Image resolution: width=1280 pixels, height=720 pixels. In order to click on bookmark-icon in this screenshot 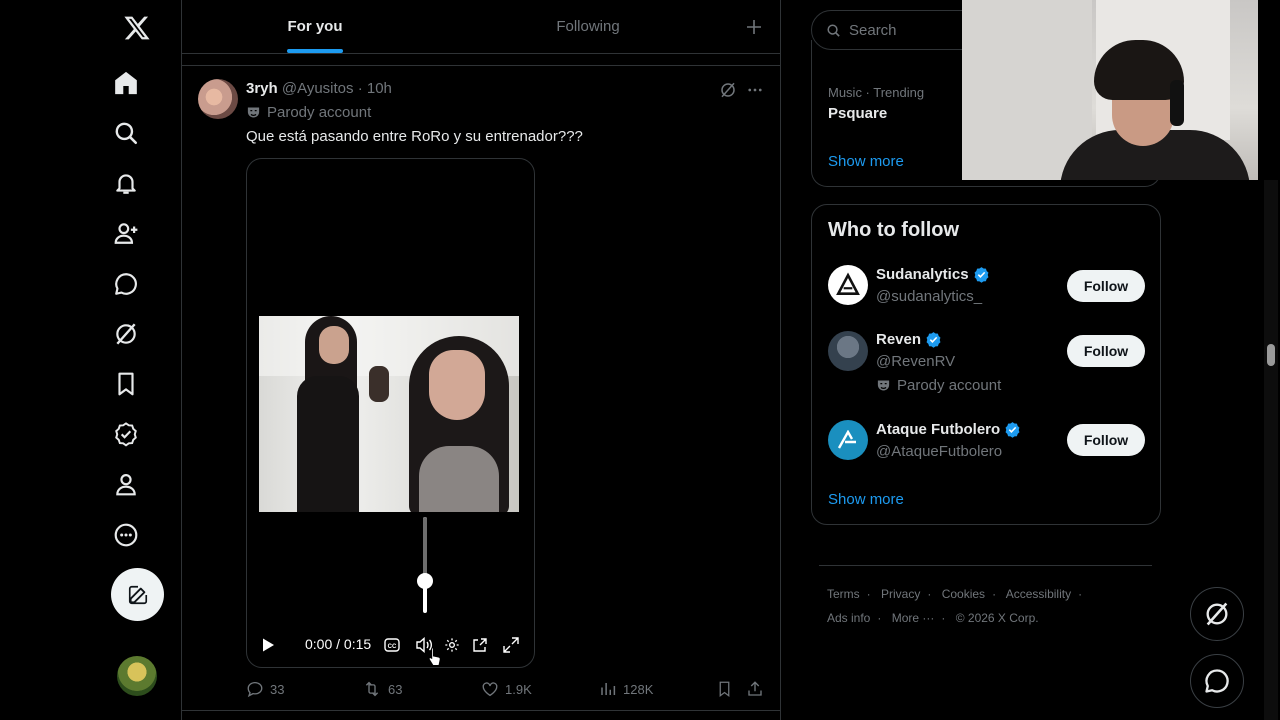, I will do `click(724, 689)`.